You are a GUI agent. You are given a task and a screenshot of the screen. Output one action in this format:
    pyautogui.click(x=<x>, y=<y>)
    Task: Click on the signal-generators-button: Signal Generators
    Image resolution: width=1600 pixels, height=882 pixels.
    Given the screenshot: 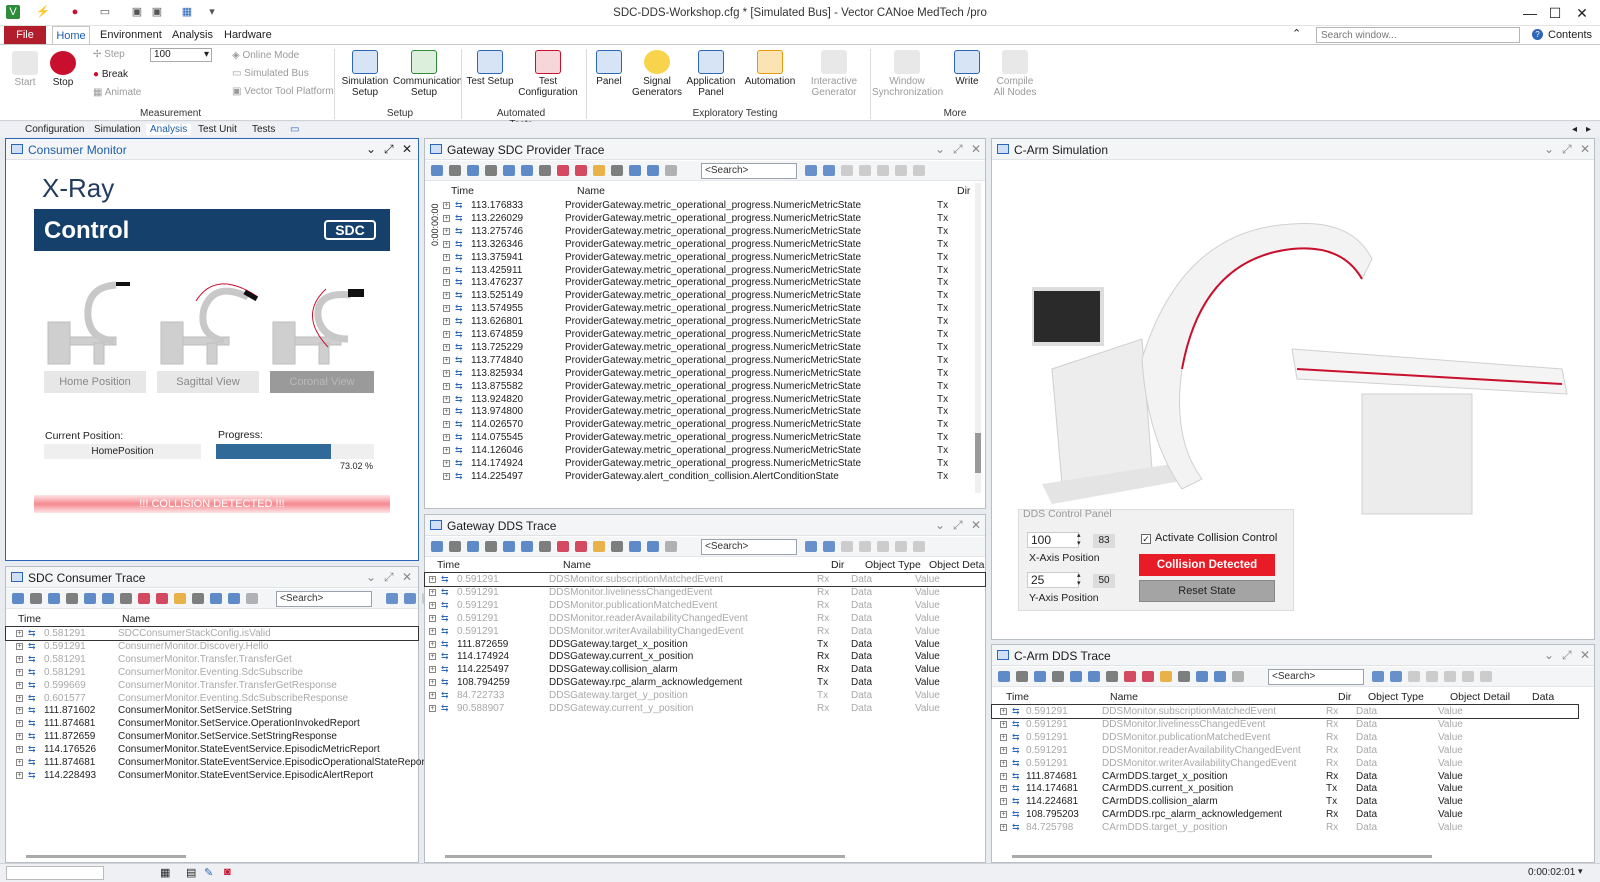 What is the action you would take?
    pyautogui.click(x=657, y=74)
    